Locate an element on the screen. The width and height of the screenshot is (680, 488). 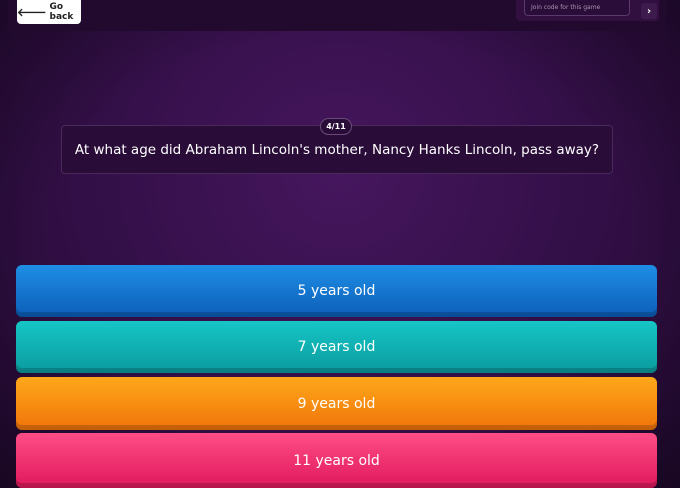
answer-option-3: 9 years old is located at coordinates (336, 403).